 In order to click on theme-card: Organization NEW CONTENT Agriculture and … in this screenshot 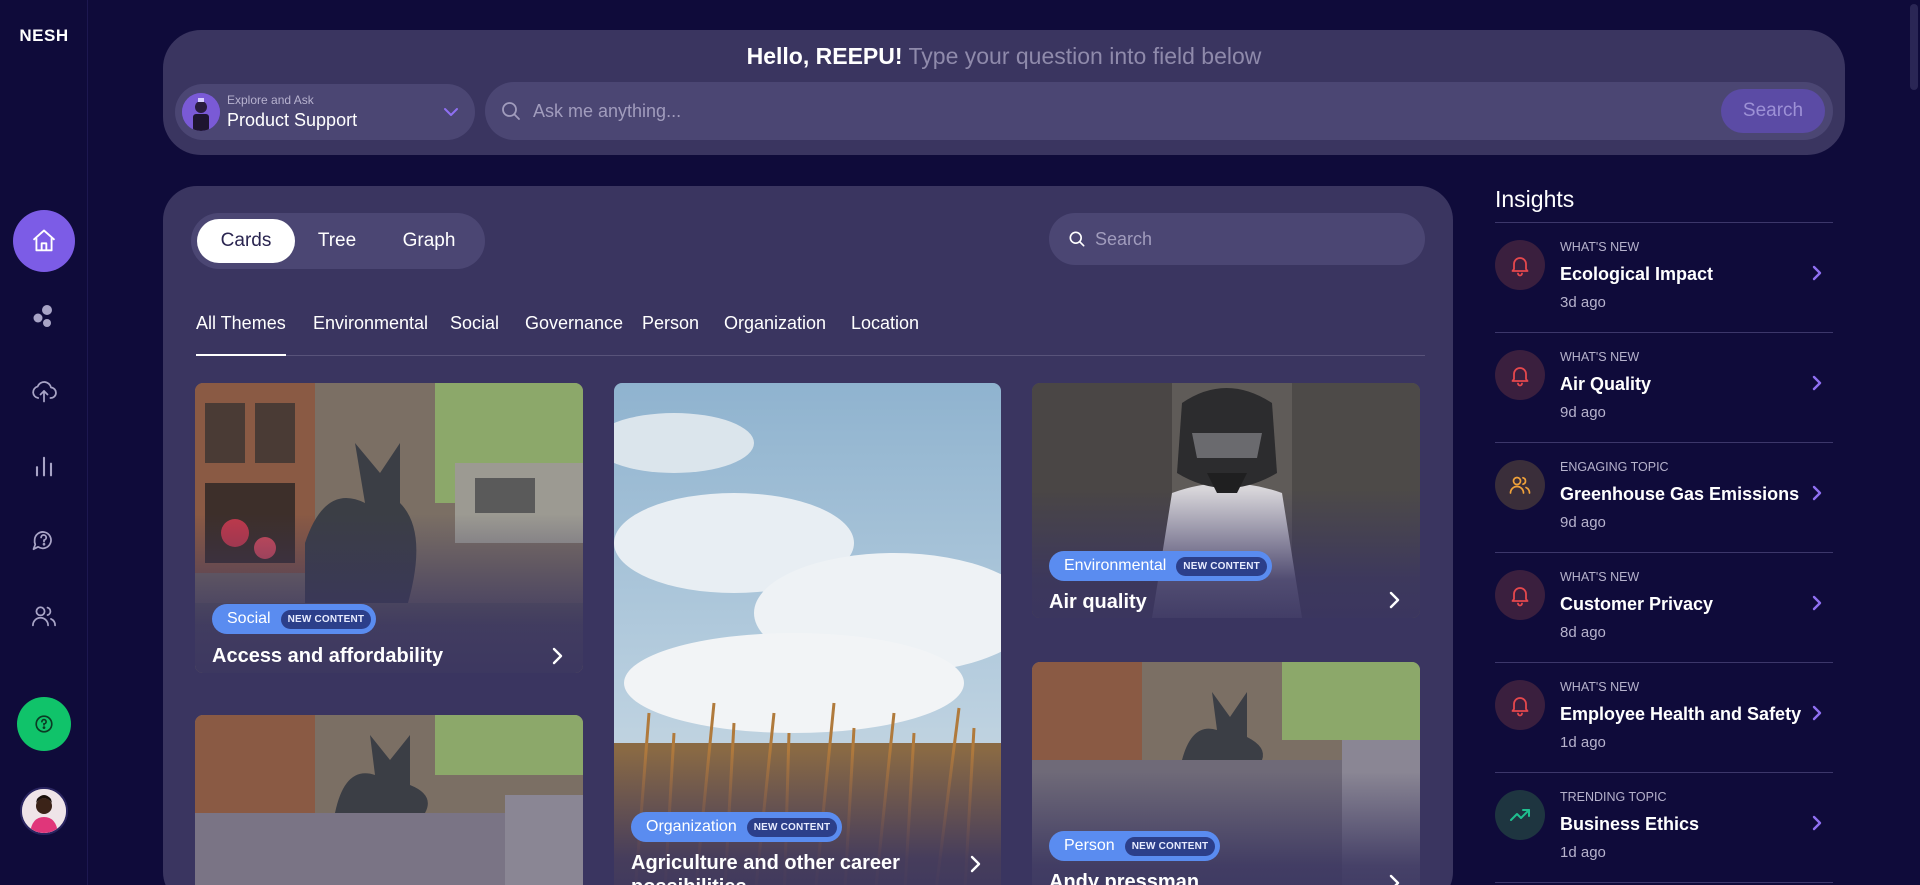, I will do `click(807, 634)`.